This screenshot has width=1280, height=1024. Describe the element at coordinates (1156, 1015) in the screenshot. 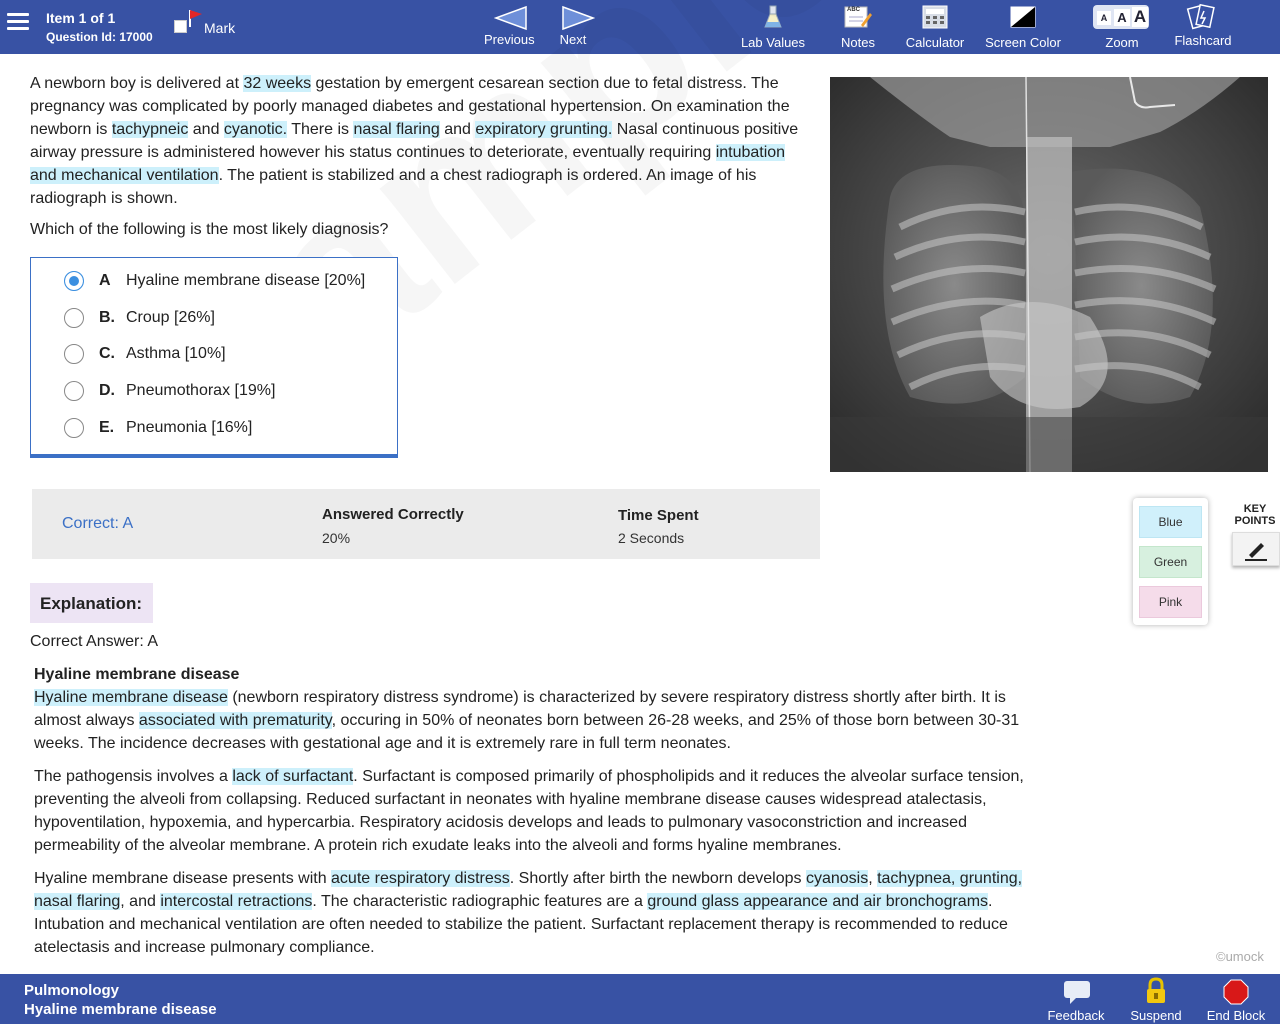

I see `suspend-label: Suspend` at that location.